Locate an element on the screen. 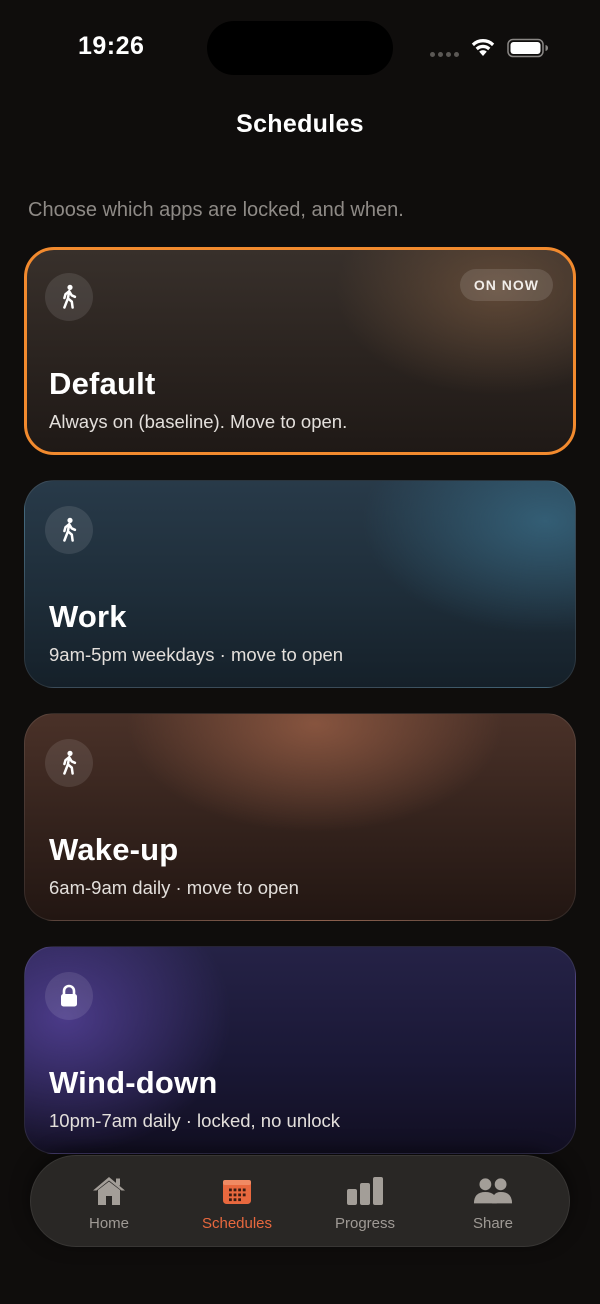 The width and height of the screenshot is (600, 1304). schedule-description: 9am-5pm weekdays · move to open is located at coordinates (196, 654).